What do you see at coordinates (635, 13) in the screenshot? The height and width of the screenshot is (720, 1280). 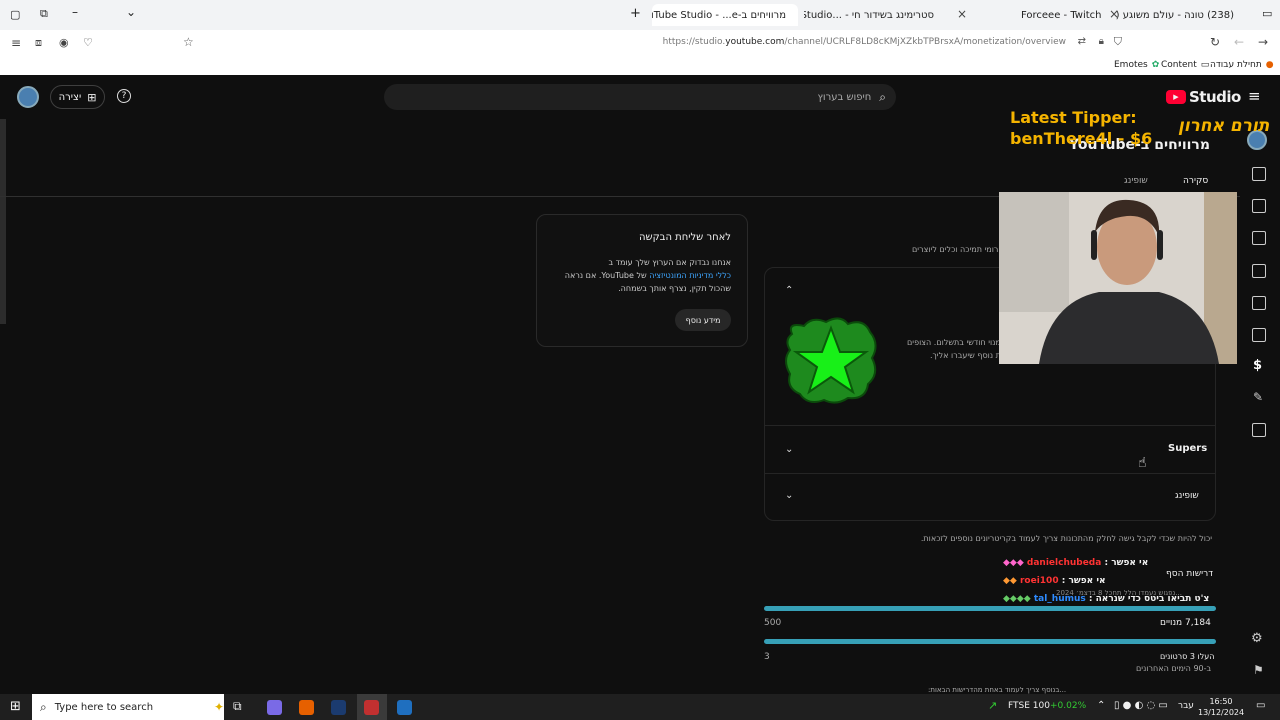 I see `new-tab-icon: +` at bounding box center [635, 13].